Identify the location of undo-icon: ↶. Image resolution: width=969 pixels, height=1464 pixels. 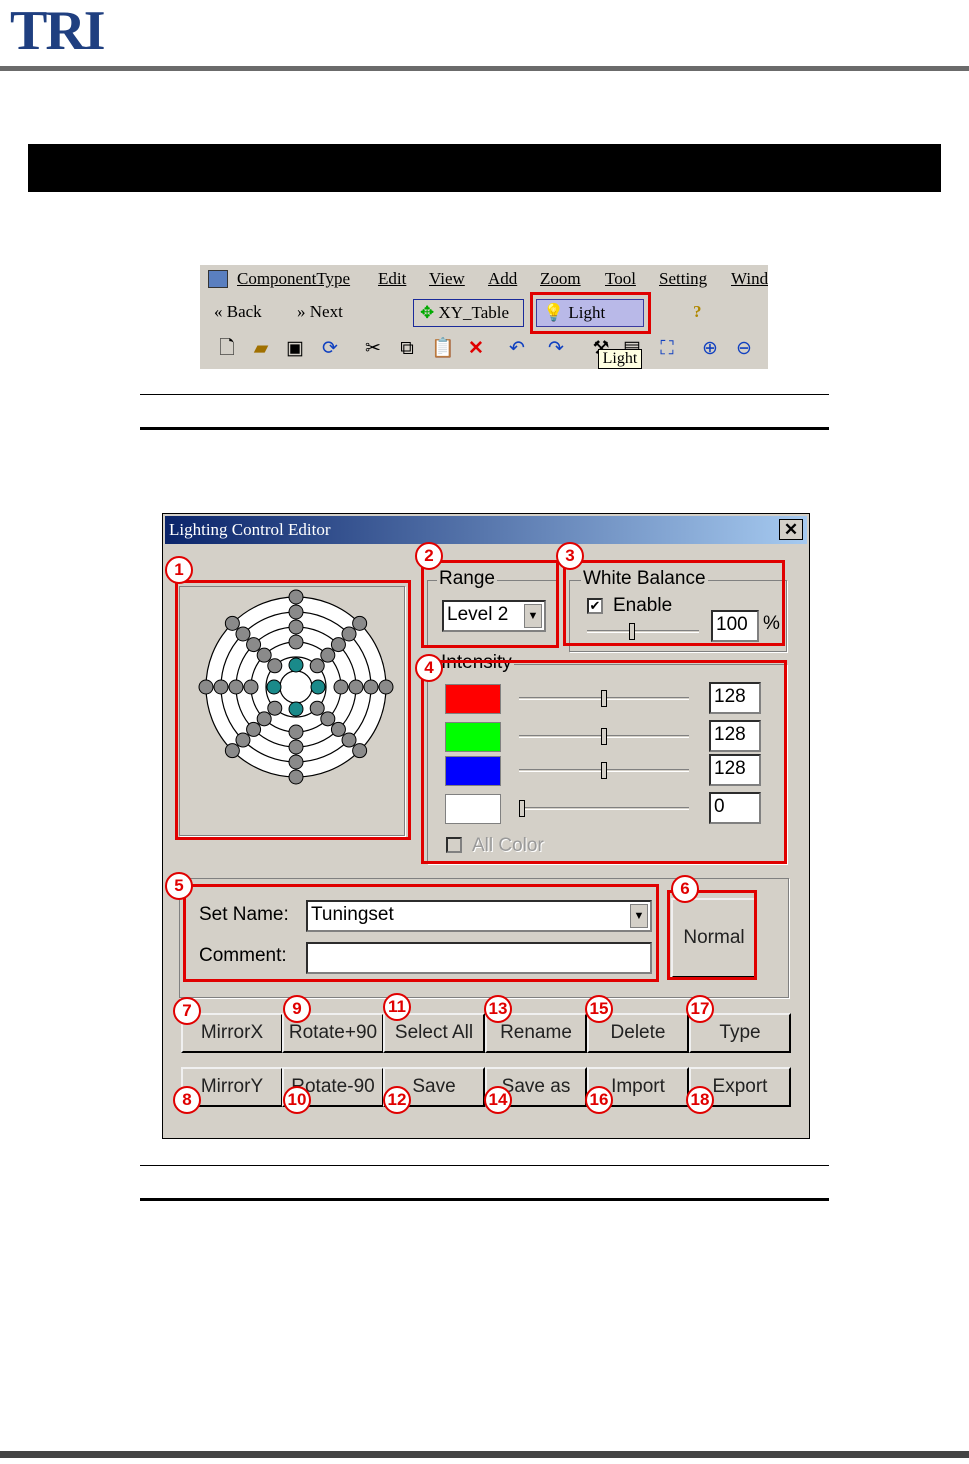
(517, 349).